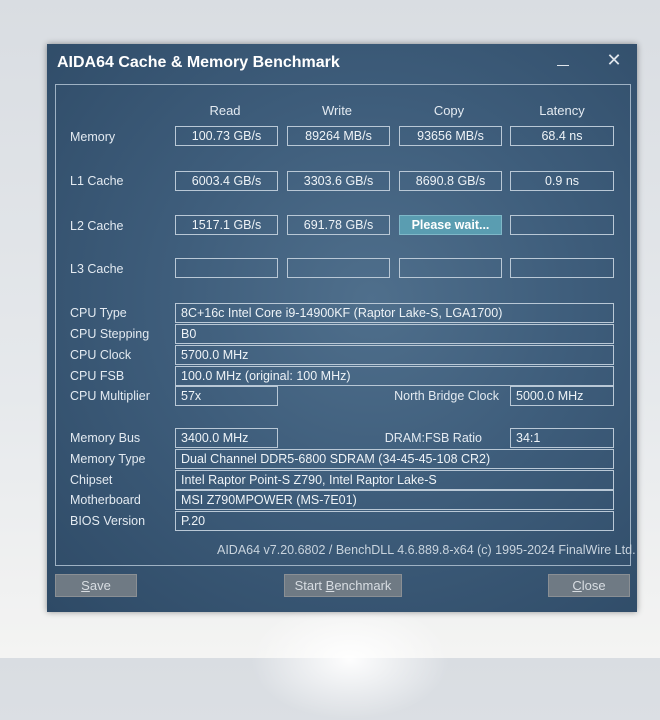 The height and width of the screenshot is (720, 660). Describe the element at coordinates (338, 225) in the screenshot. I see `l2-write-value: 691.78 GB/s` at that location.